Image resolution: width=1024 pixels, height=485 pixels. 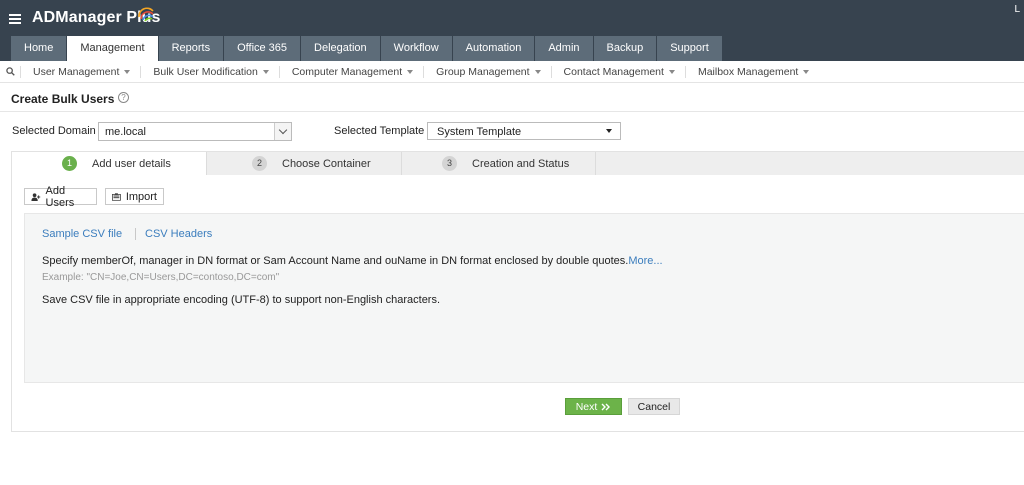 I want to click on tab-home: Home, so click(x=39, y=48).